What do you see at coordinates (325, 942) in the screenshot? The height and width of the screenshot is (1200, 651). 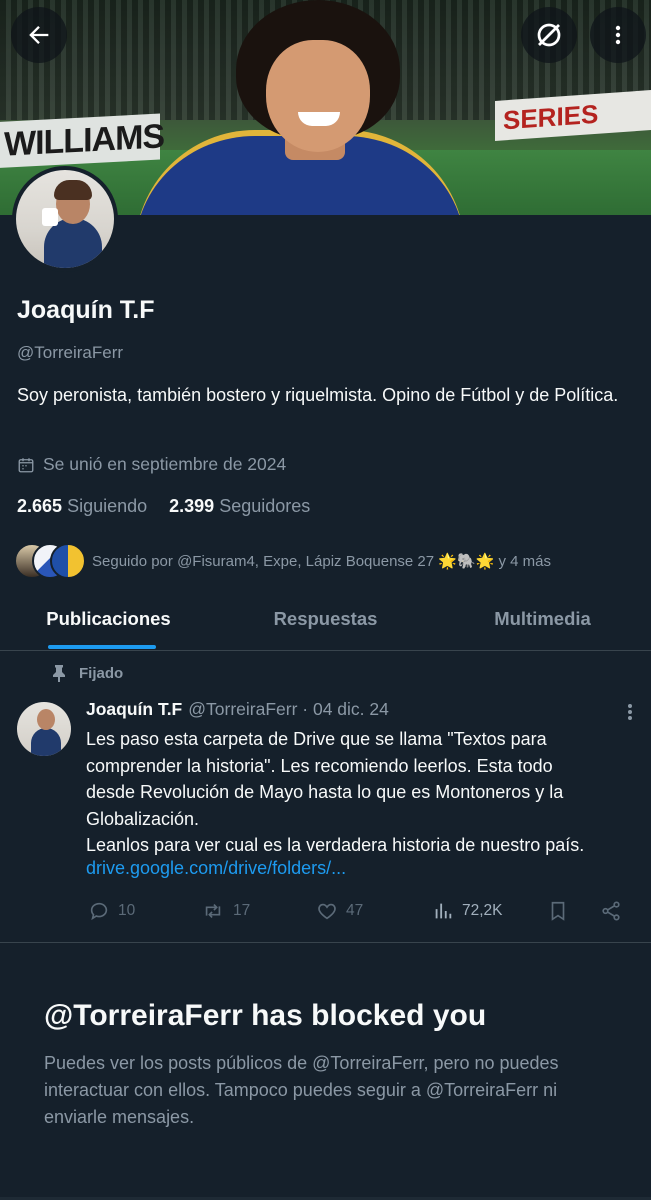 I see `post-divider` at bounding box center [325, 942].